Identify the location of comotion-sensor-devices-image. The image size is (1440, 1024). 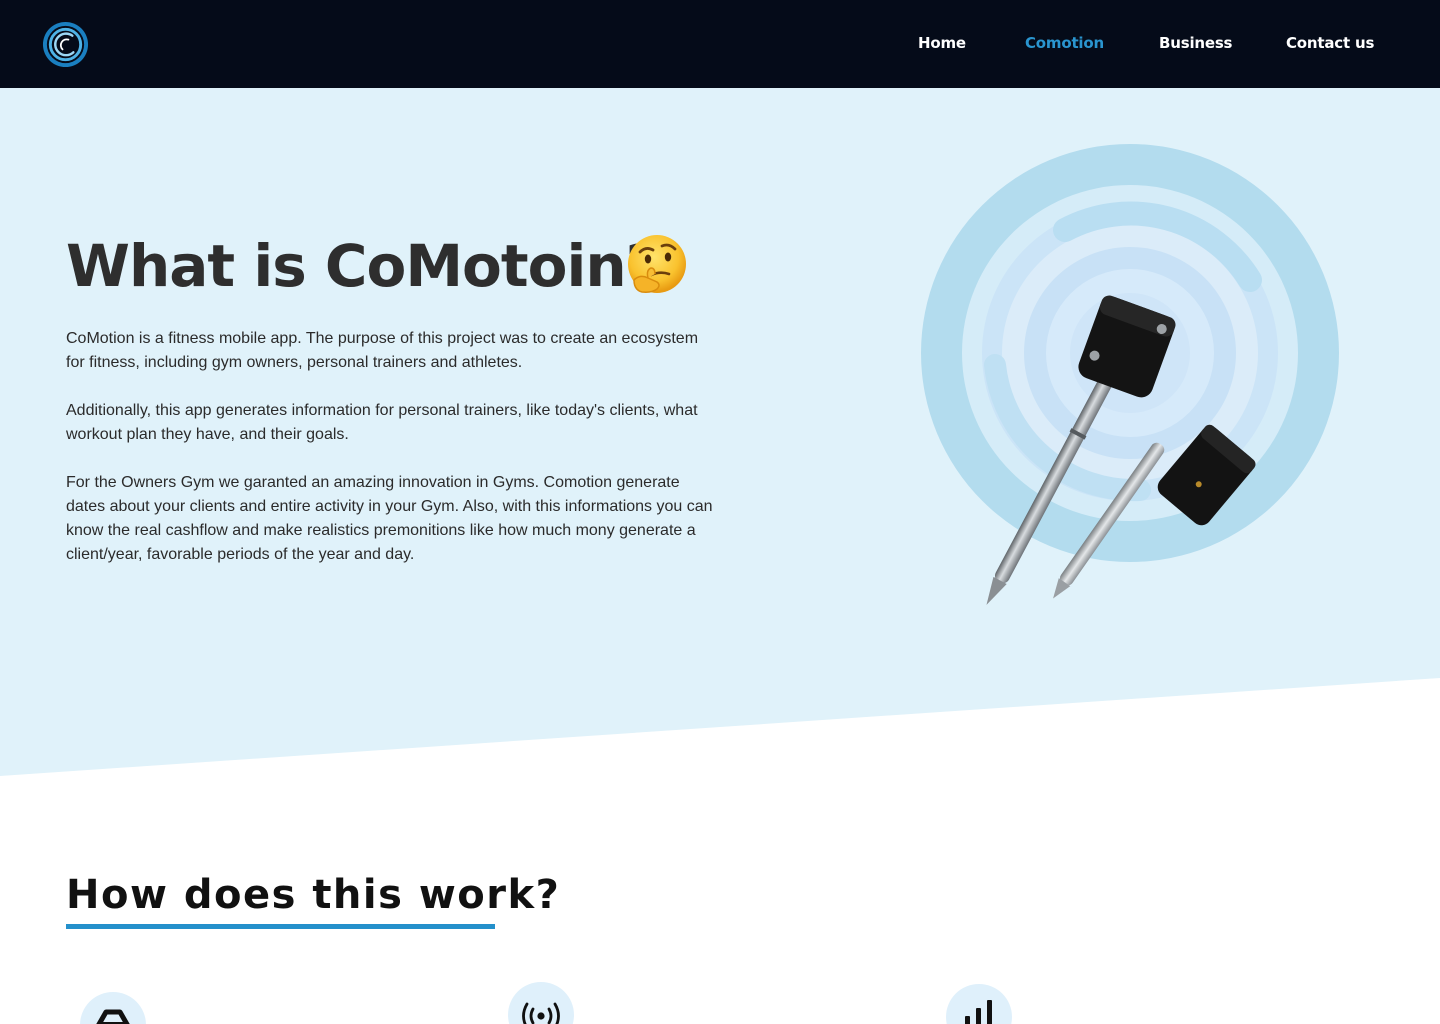
(1130, 374).